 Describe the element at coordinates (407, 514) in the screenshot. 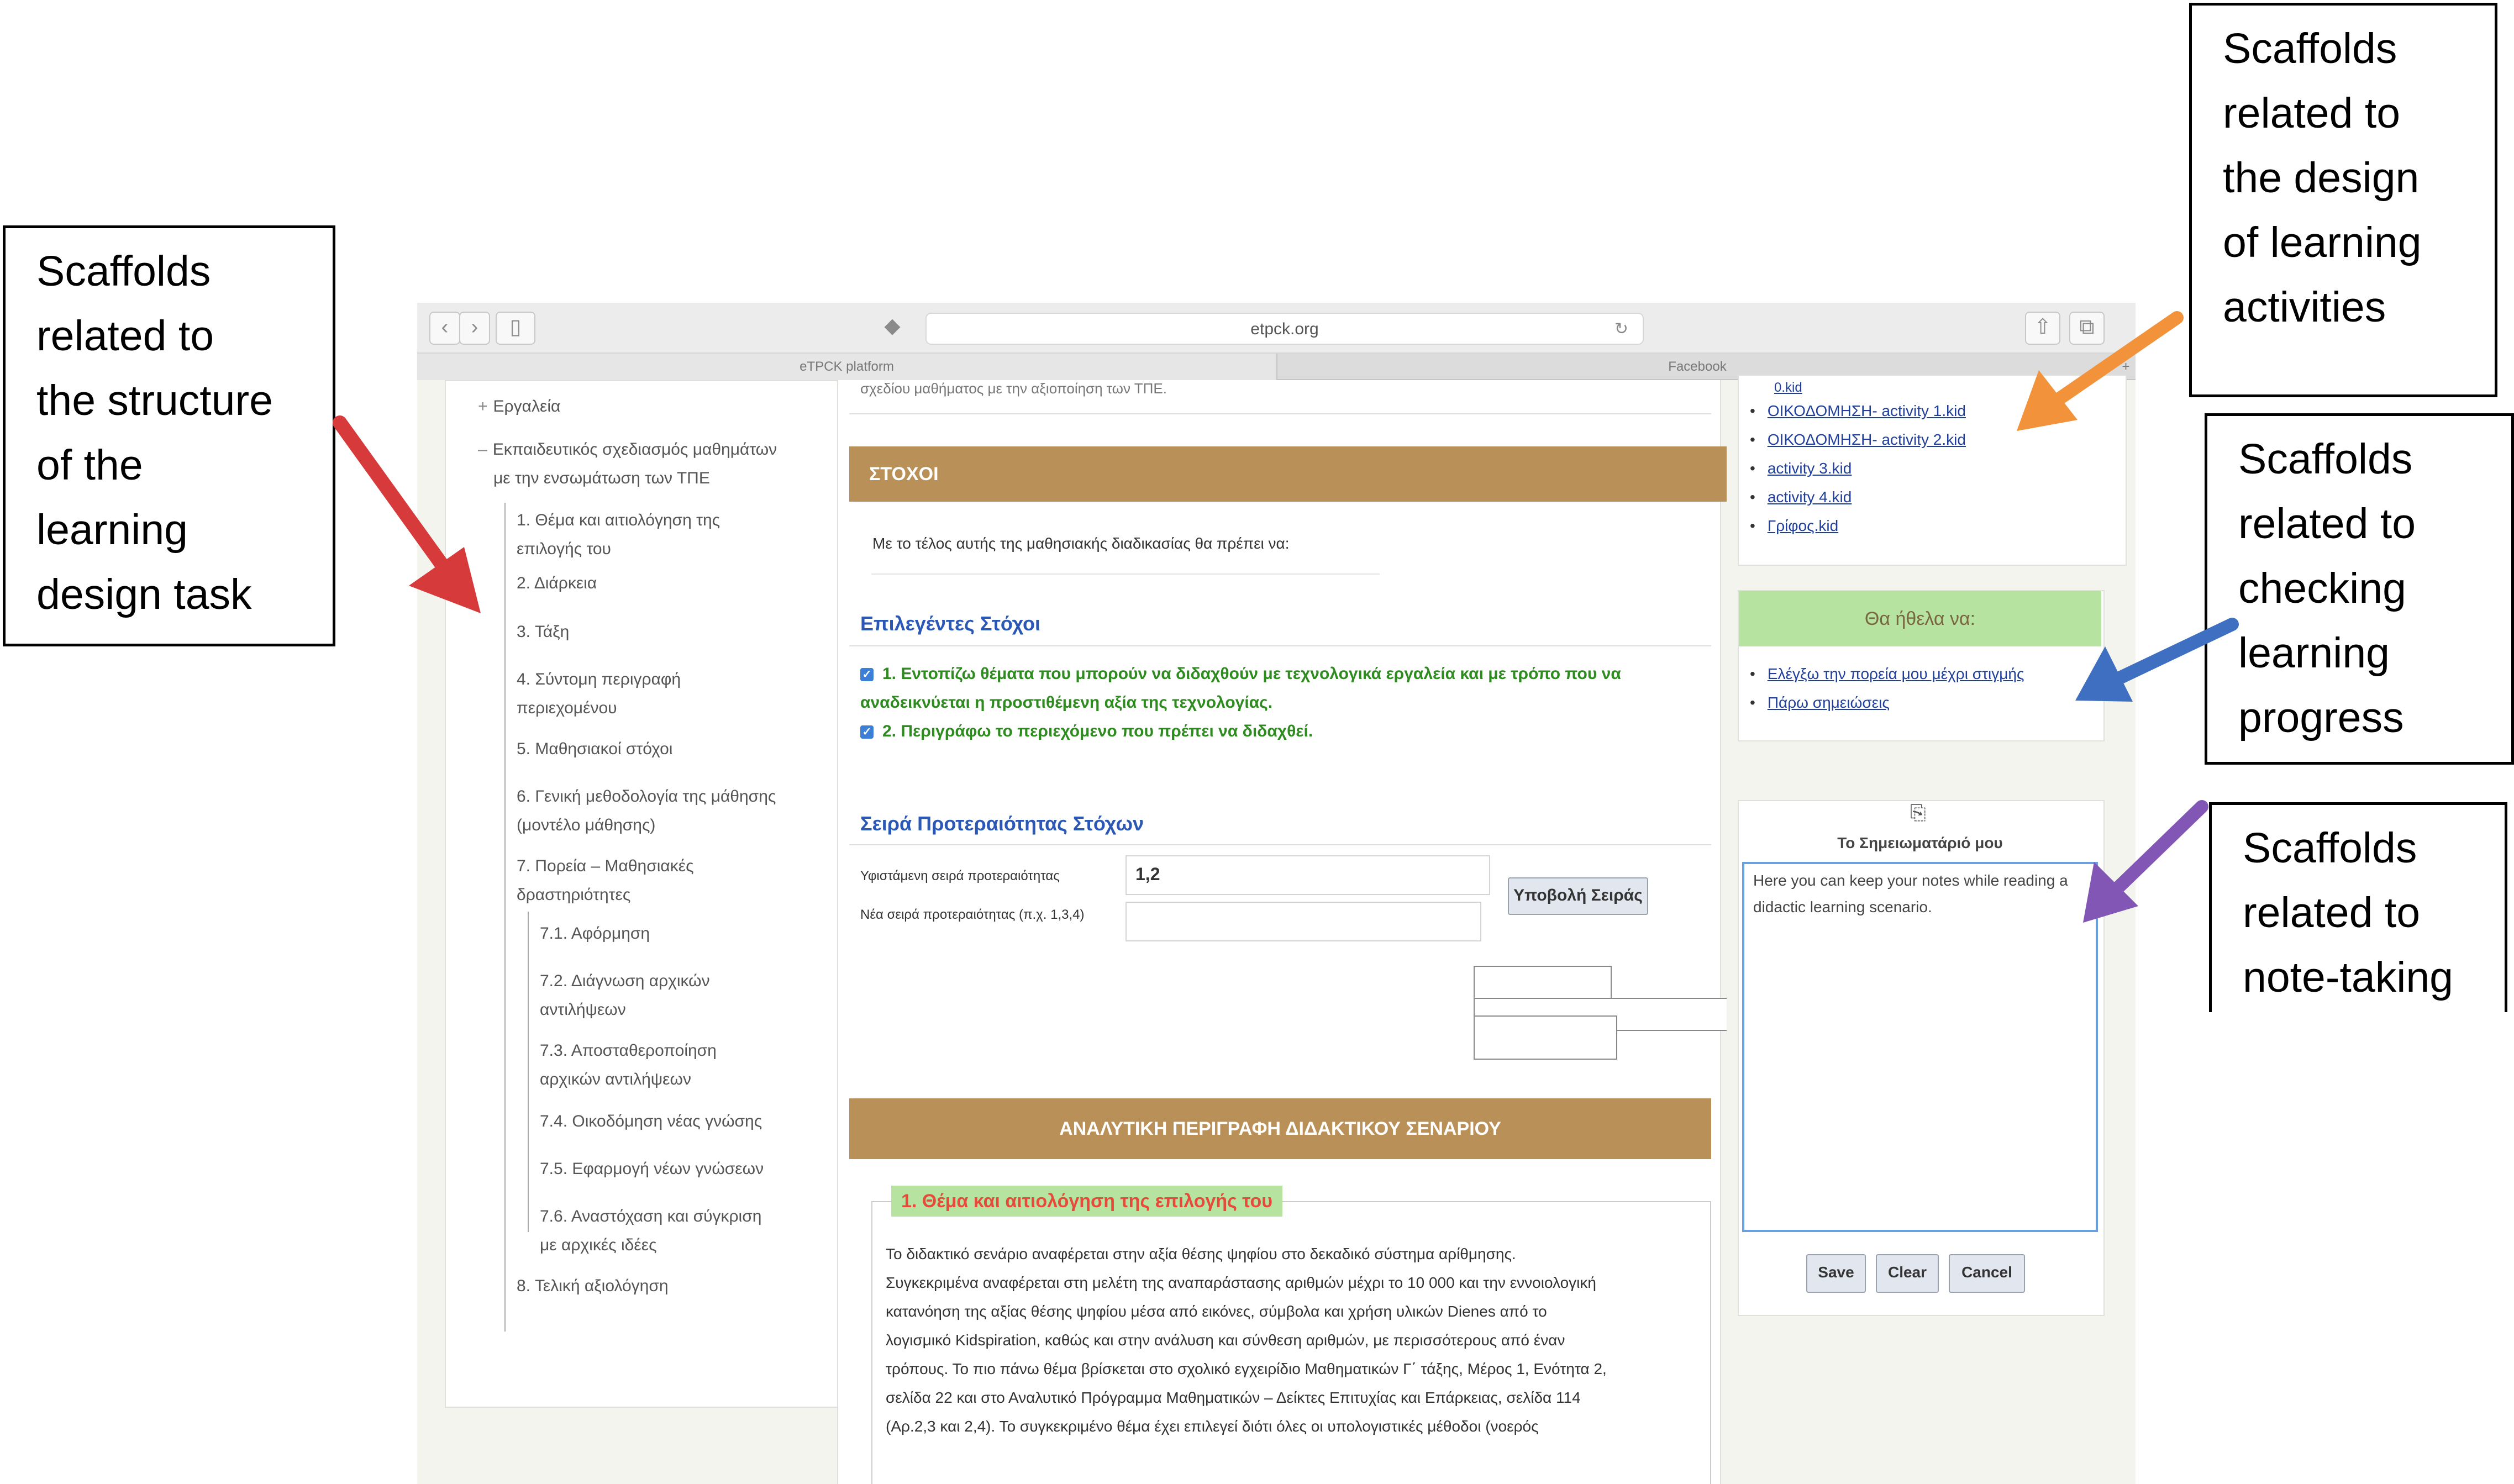

I see `red-arrow` at that location.